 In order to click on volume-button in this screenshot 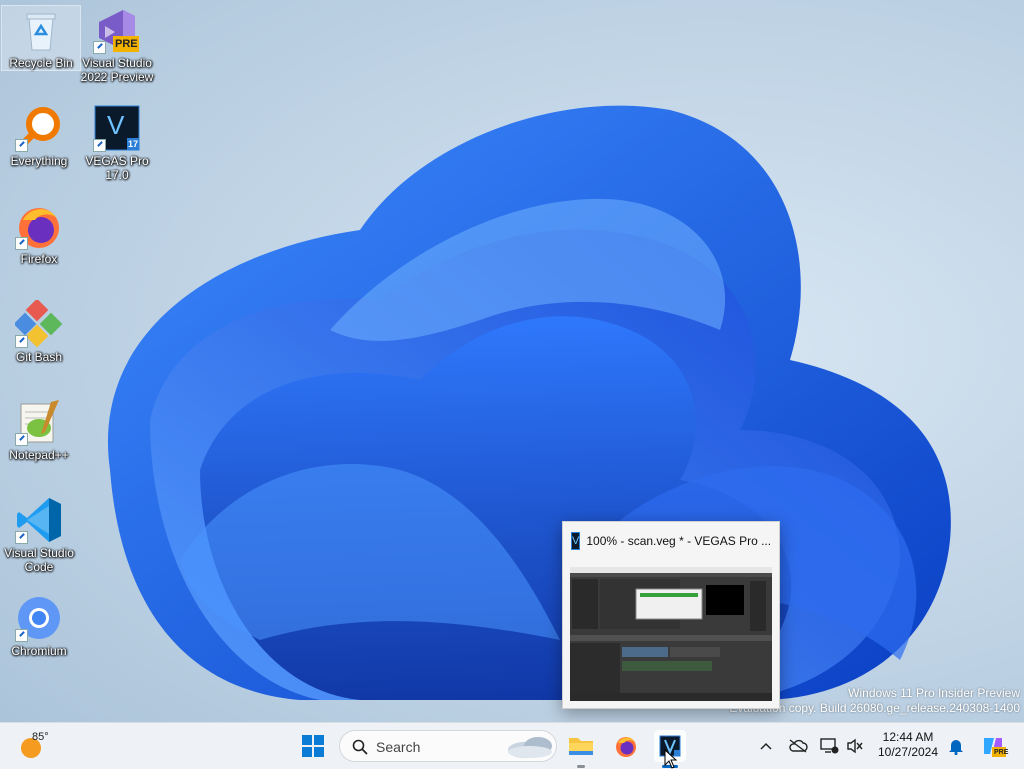, I will do `click(855, 746)`.